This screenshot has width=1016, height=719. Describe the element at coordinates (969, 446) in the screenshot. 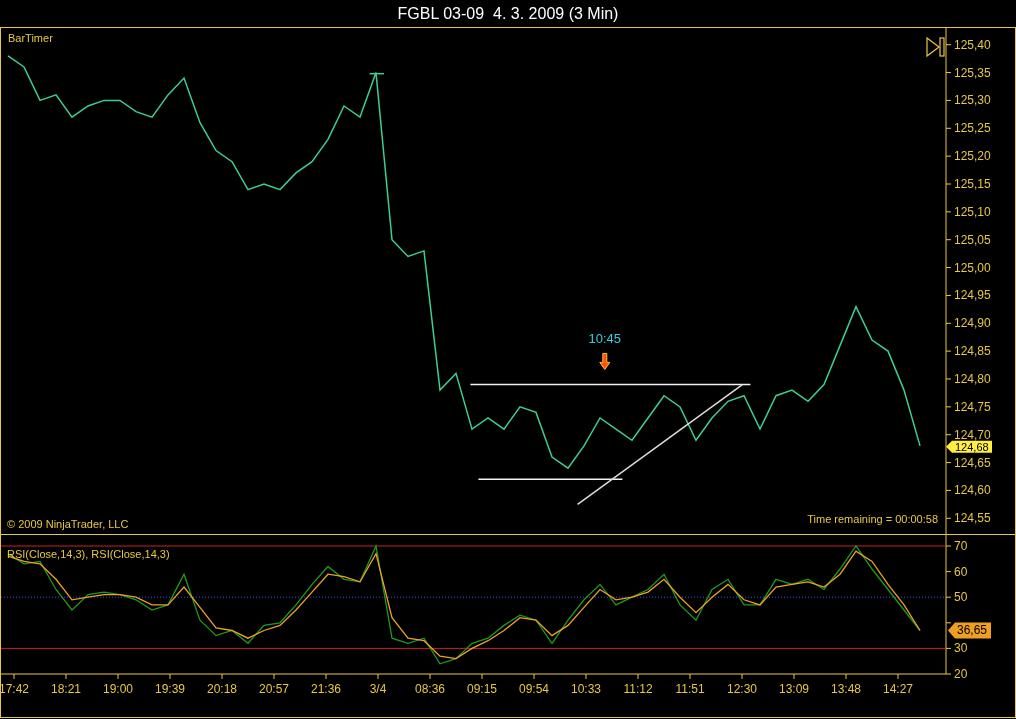

I see `price-value-tag: 124,68` at that location.